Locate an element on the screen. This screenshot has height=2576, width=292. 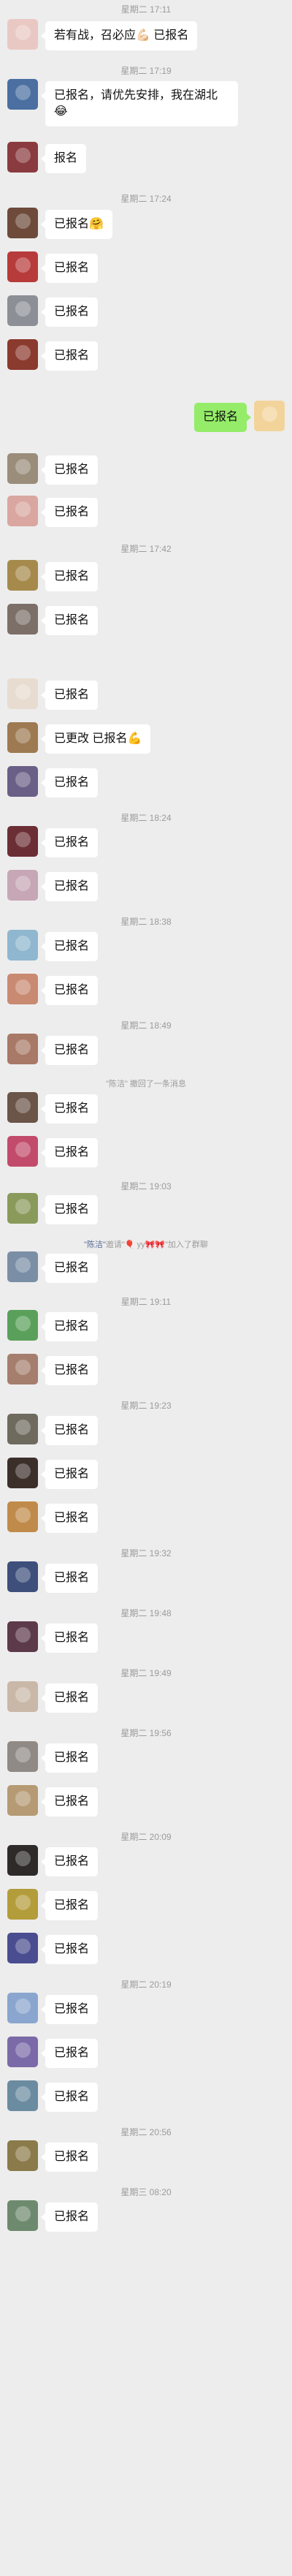
timestamp: 星期二 20:19 is located at coordinates (146, 1985).